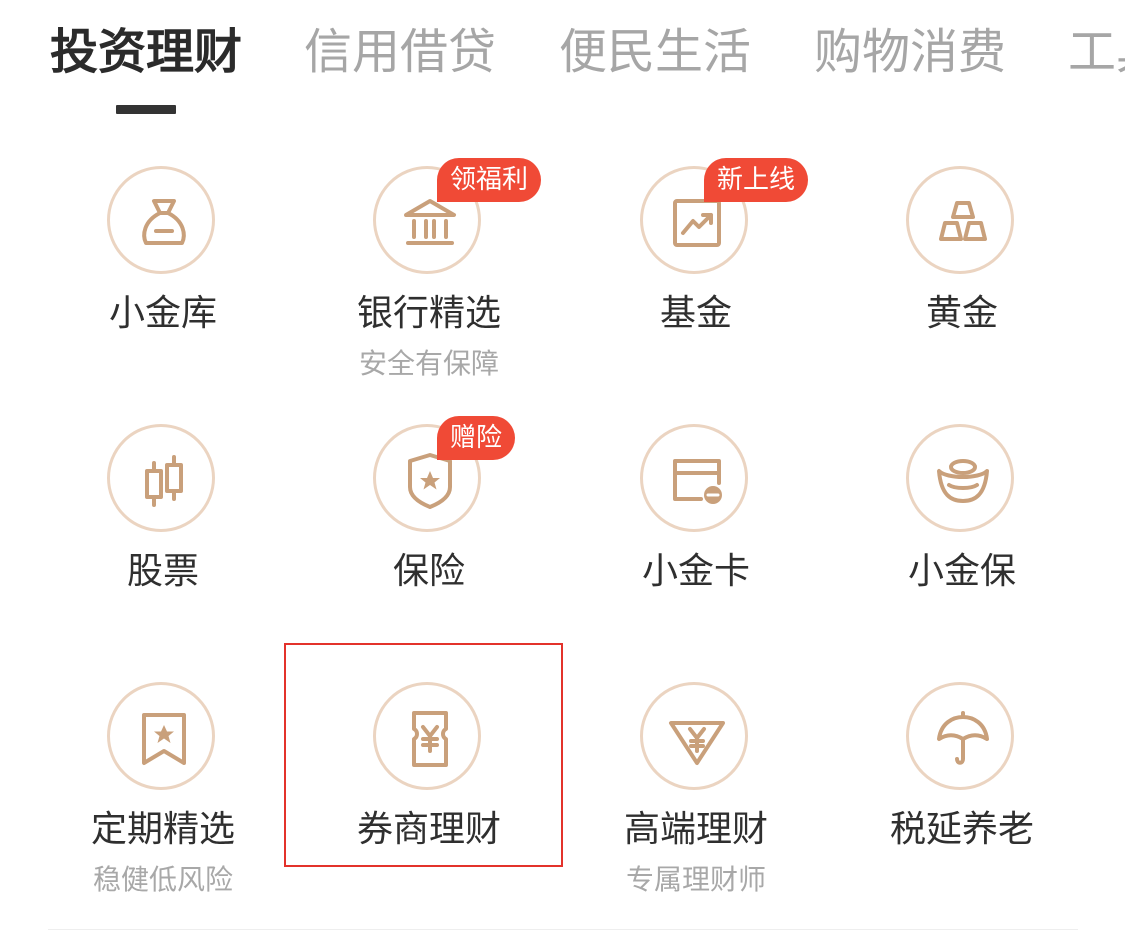  I want to click on grid-item-premium-wealth: 高端理财 专属理财师, so click(696, 797).